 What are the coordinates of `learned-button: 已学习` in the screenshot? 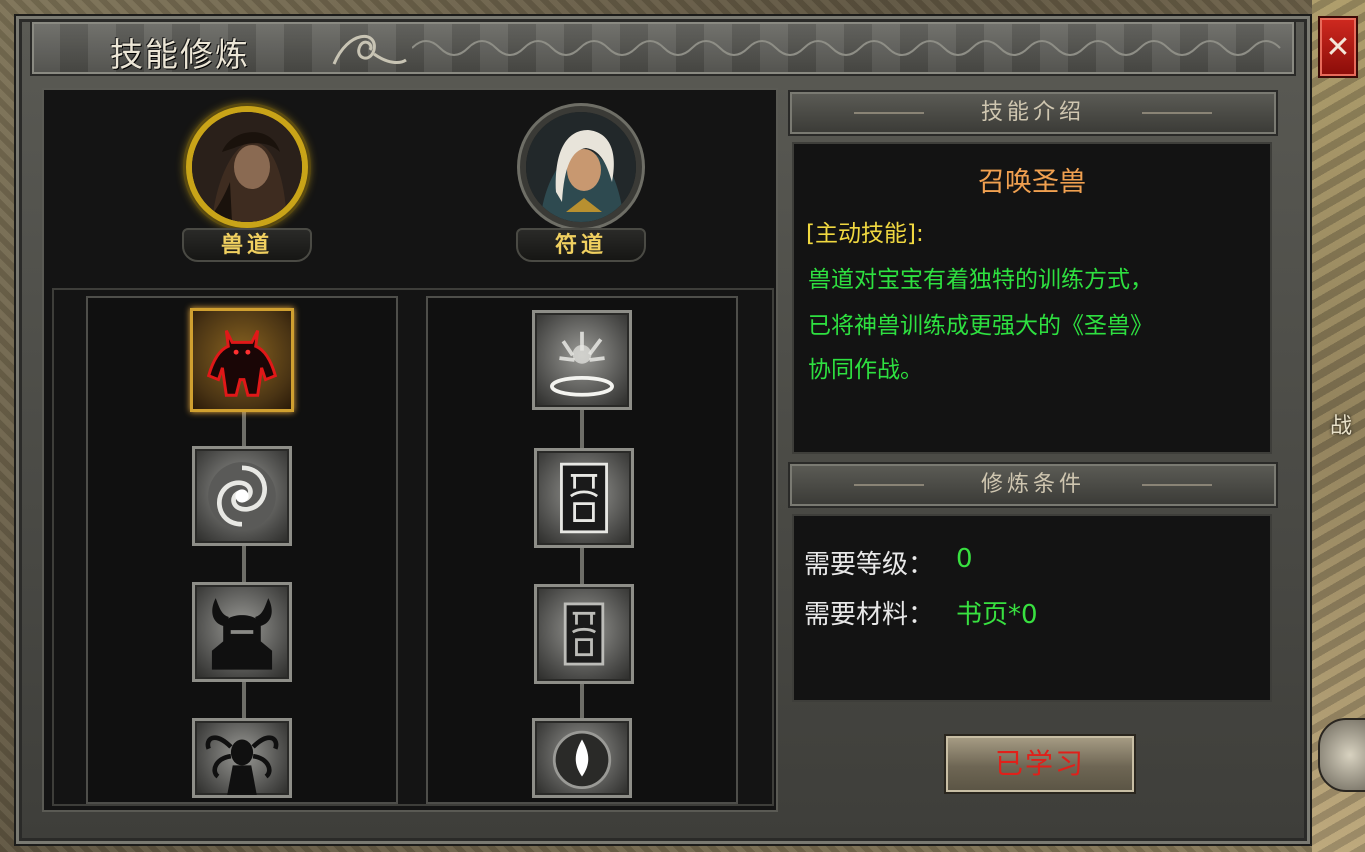 It's located at (1040, 764).